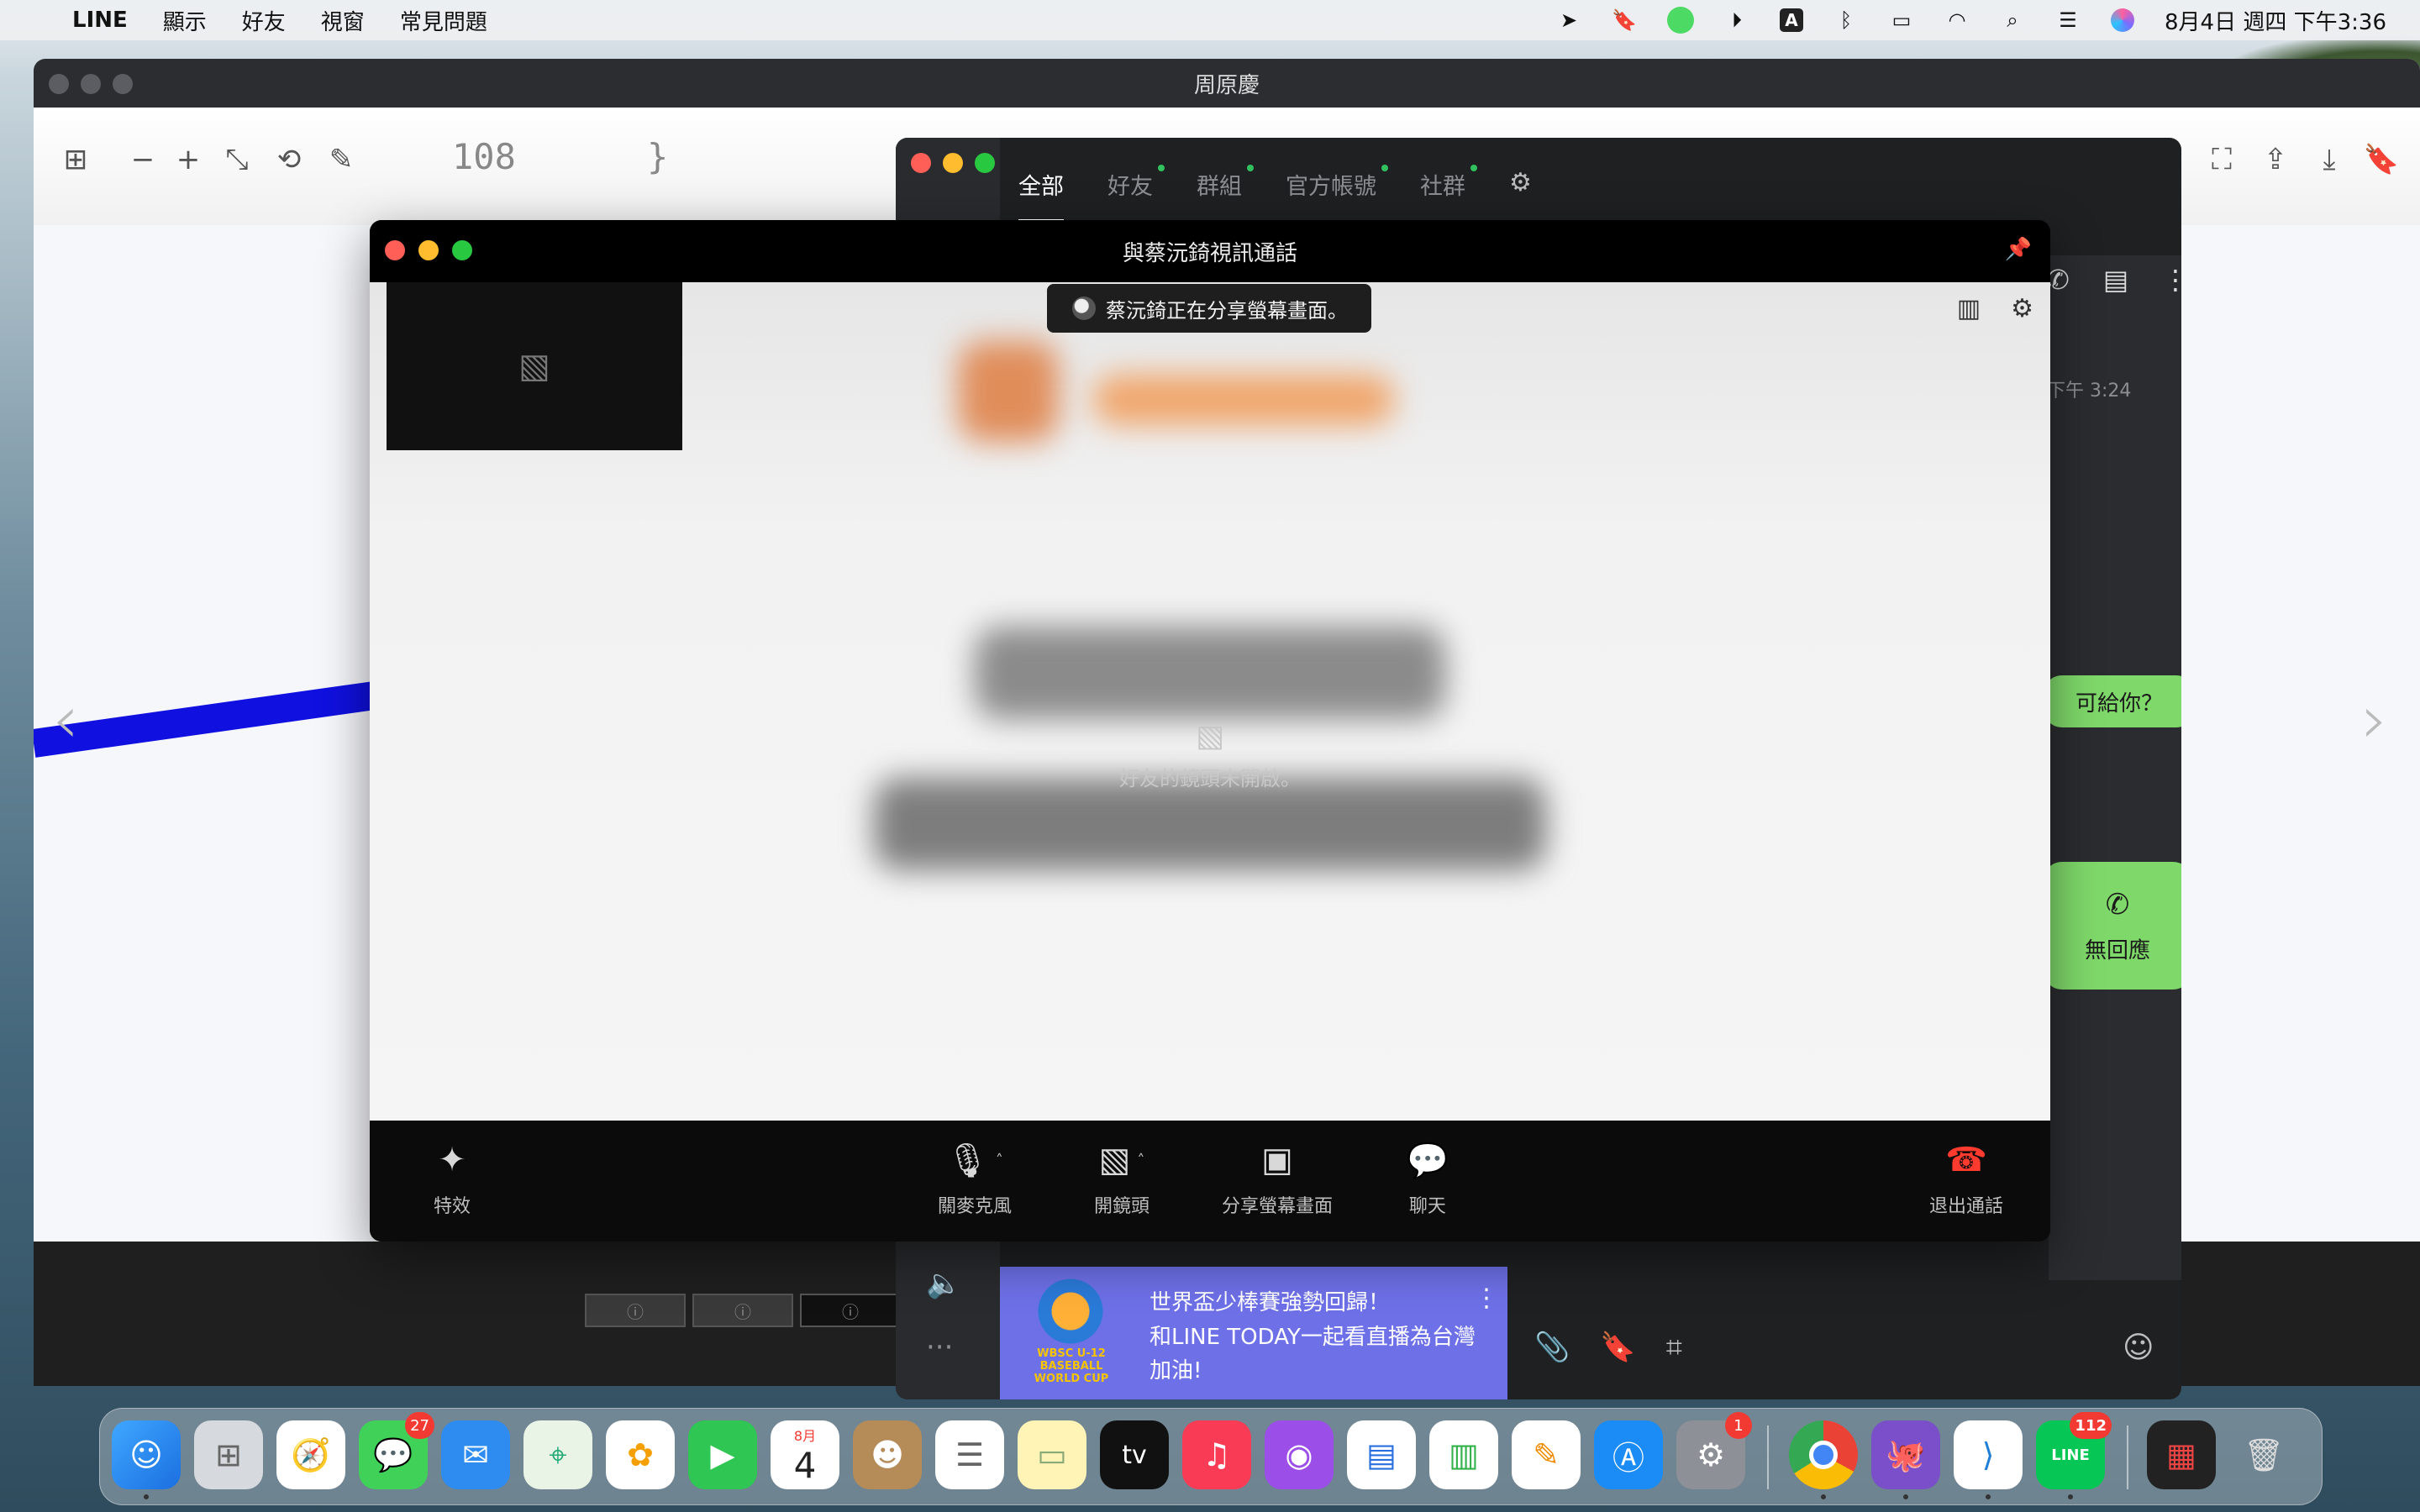  I want to click on more-dots-icon: ···, so click(939, 1347).